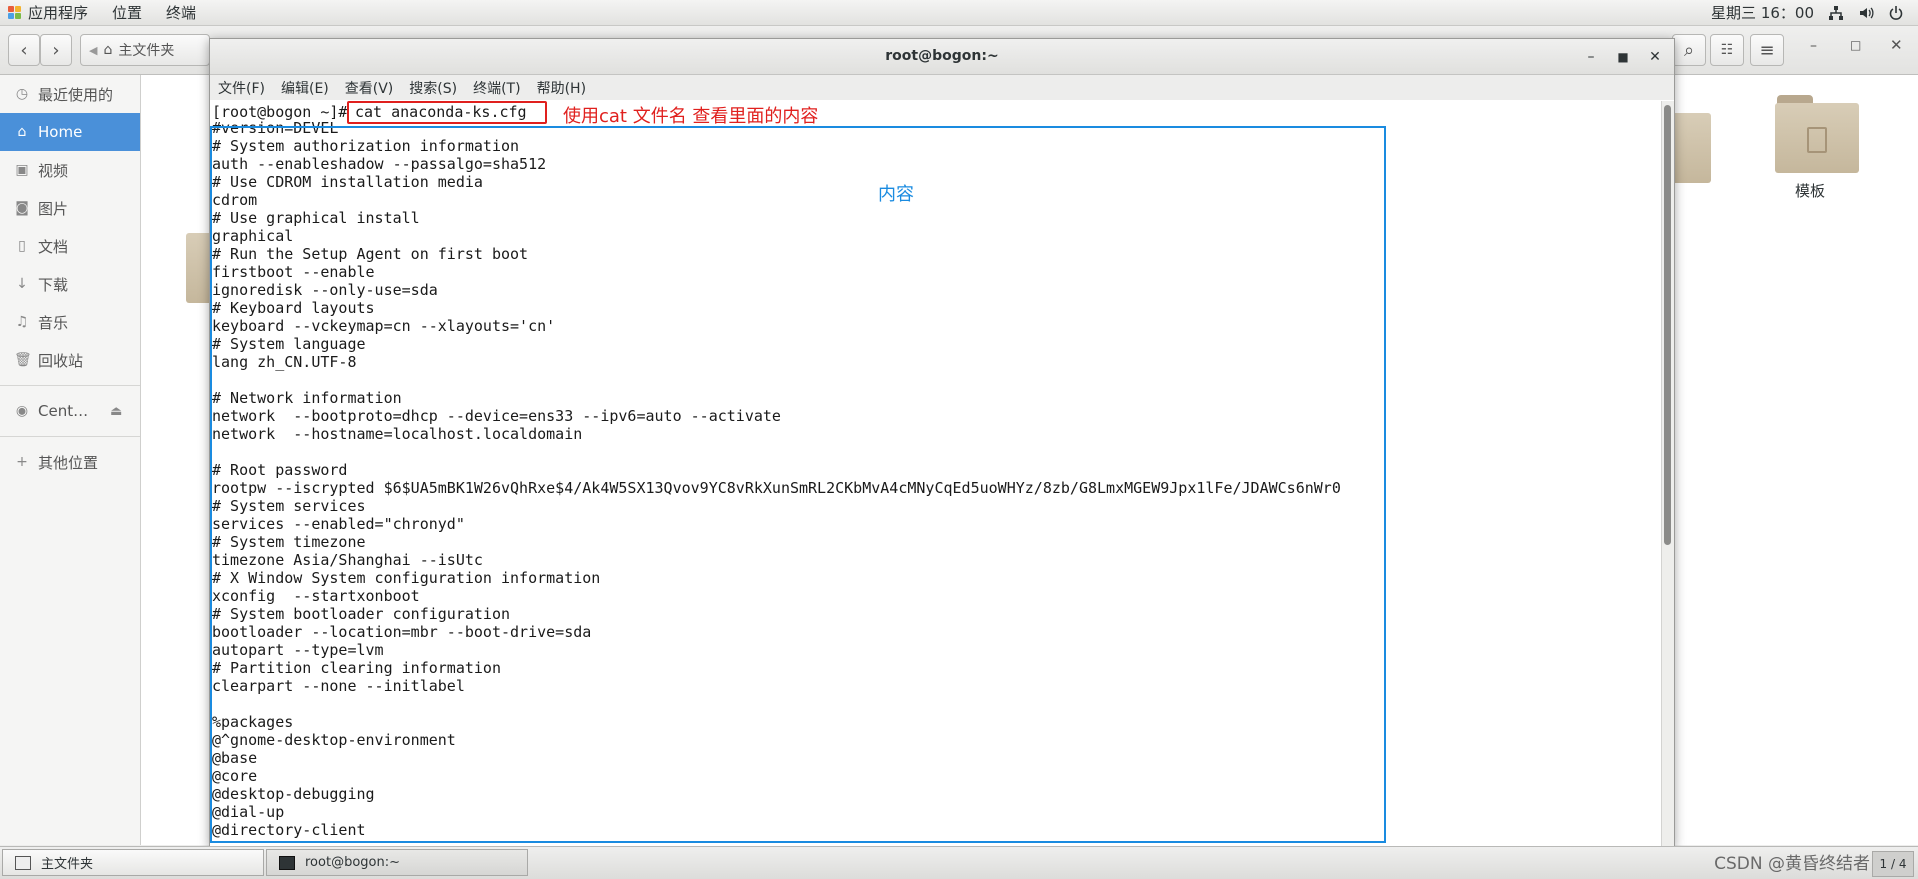 The width and height of the screenshot is (1918, 879). I want to click on applications-label: 应用程序, so click(58, 13).